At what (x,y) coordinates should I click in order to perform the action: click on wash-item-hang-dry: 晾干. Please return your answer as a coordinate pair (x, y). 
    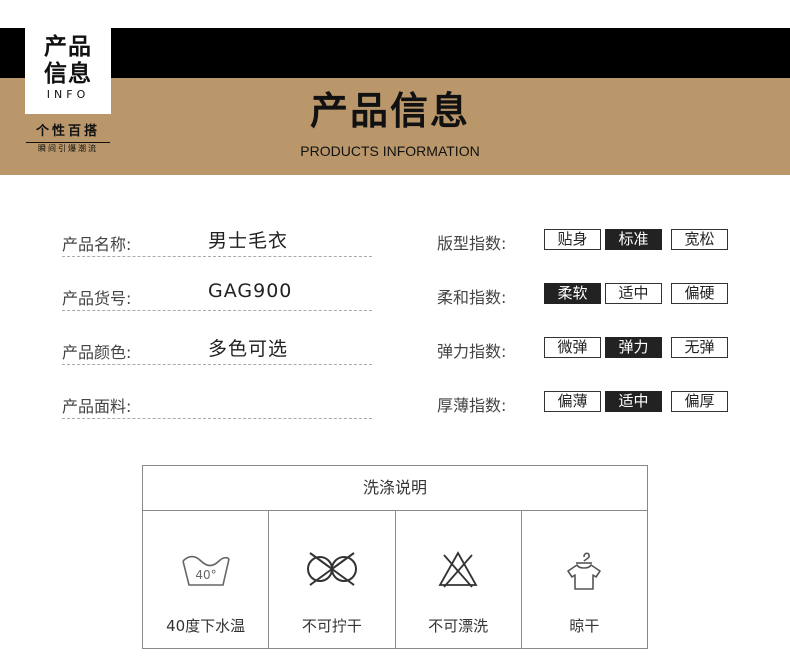
    Looking at the image, I should click on (584, 579).